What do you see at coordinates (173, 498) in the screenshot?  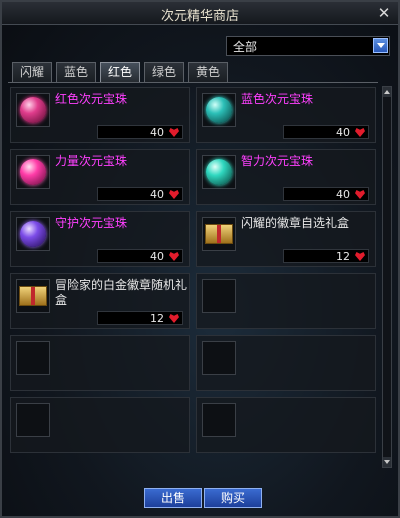 I see `sell-button: 出售` at bounding box center [173, 498].